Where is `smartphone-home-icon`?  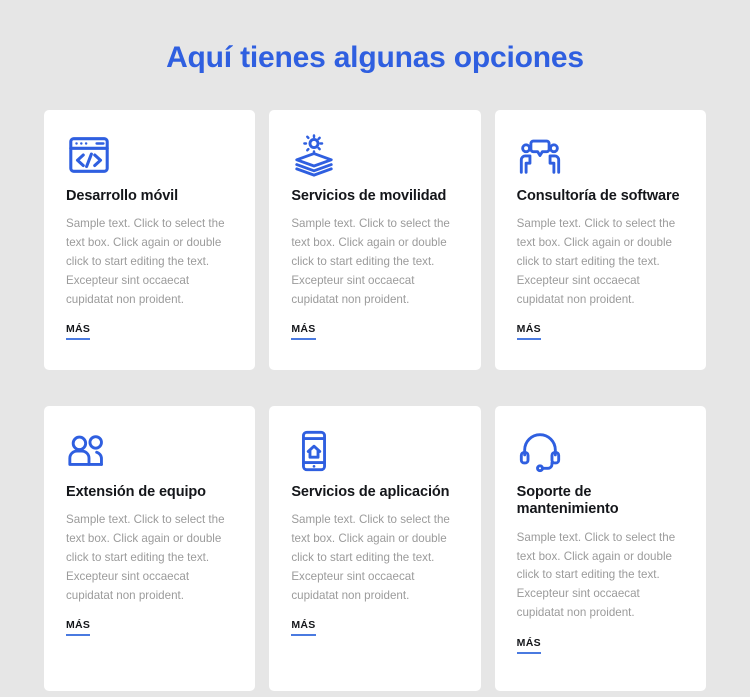
smartphone-home-icon is located at coordinates (314, 451).